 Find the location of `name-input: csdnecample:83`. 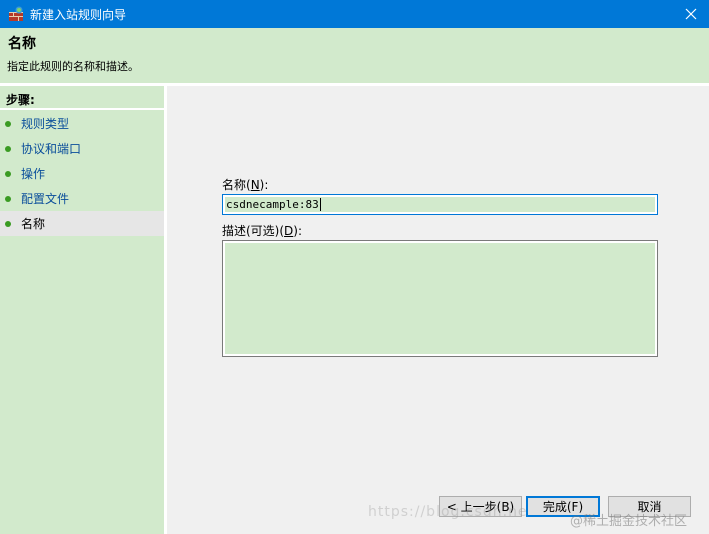

name-input: csdnecample:83 is located at coordinates (440, 204).